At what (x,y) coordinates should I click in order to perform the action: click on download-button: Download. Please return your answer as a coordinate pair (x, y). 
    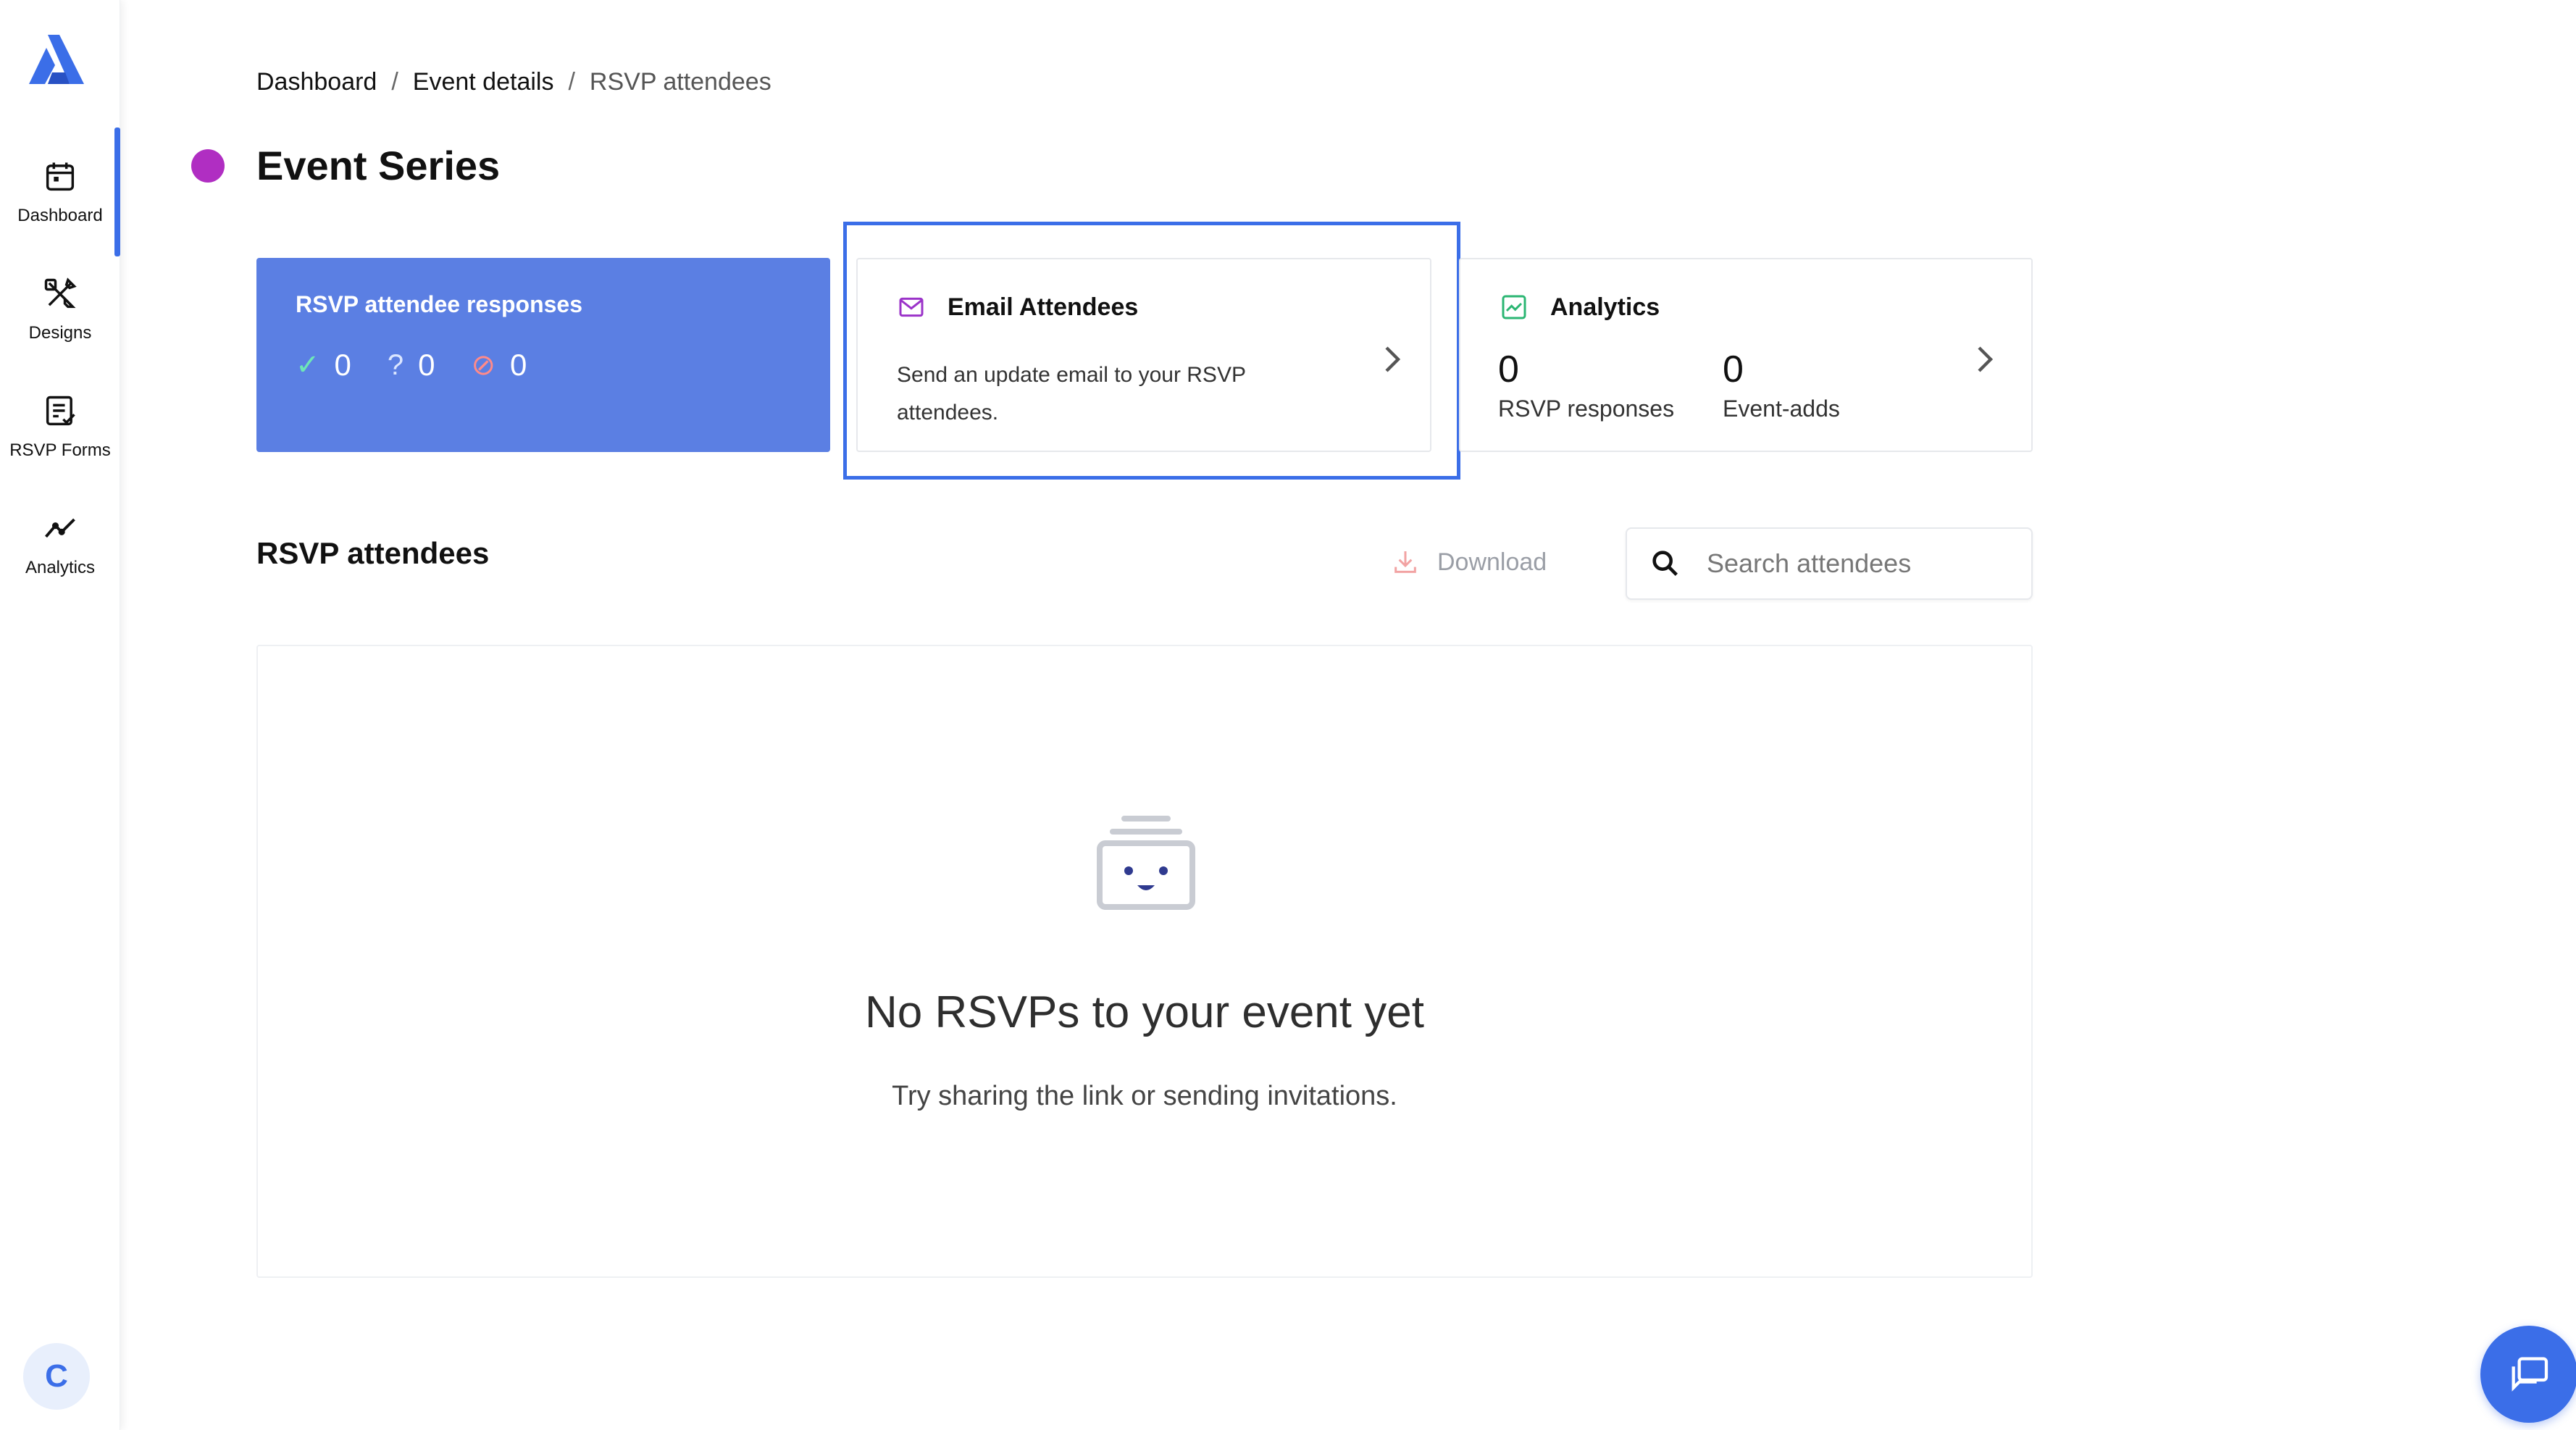
    Looking at the image, I should click on (1469, 562).